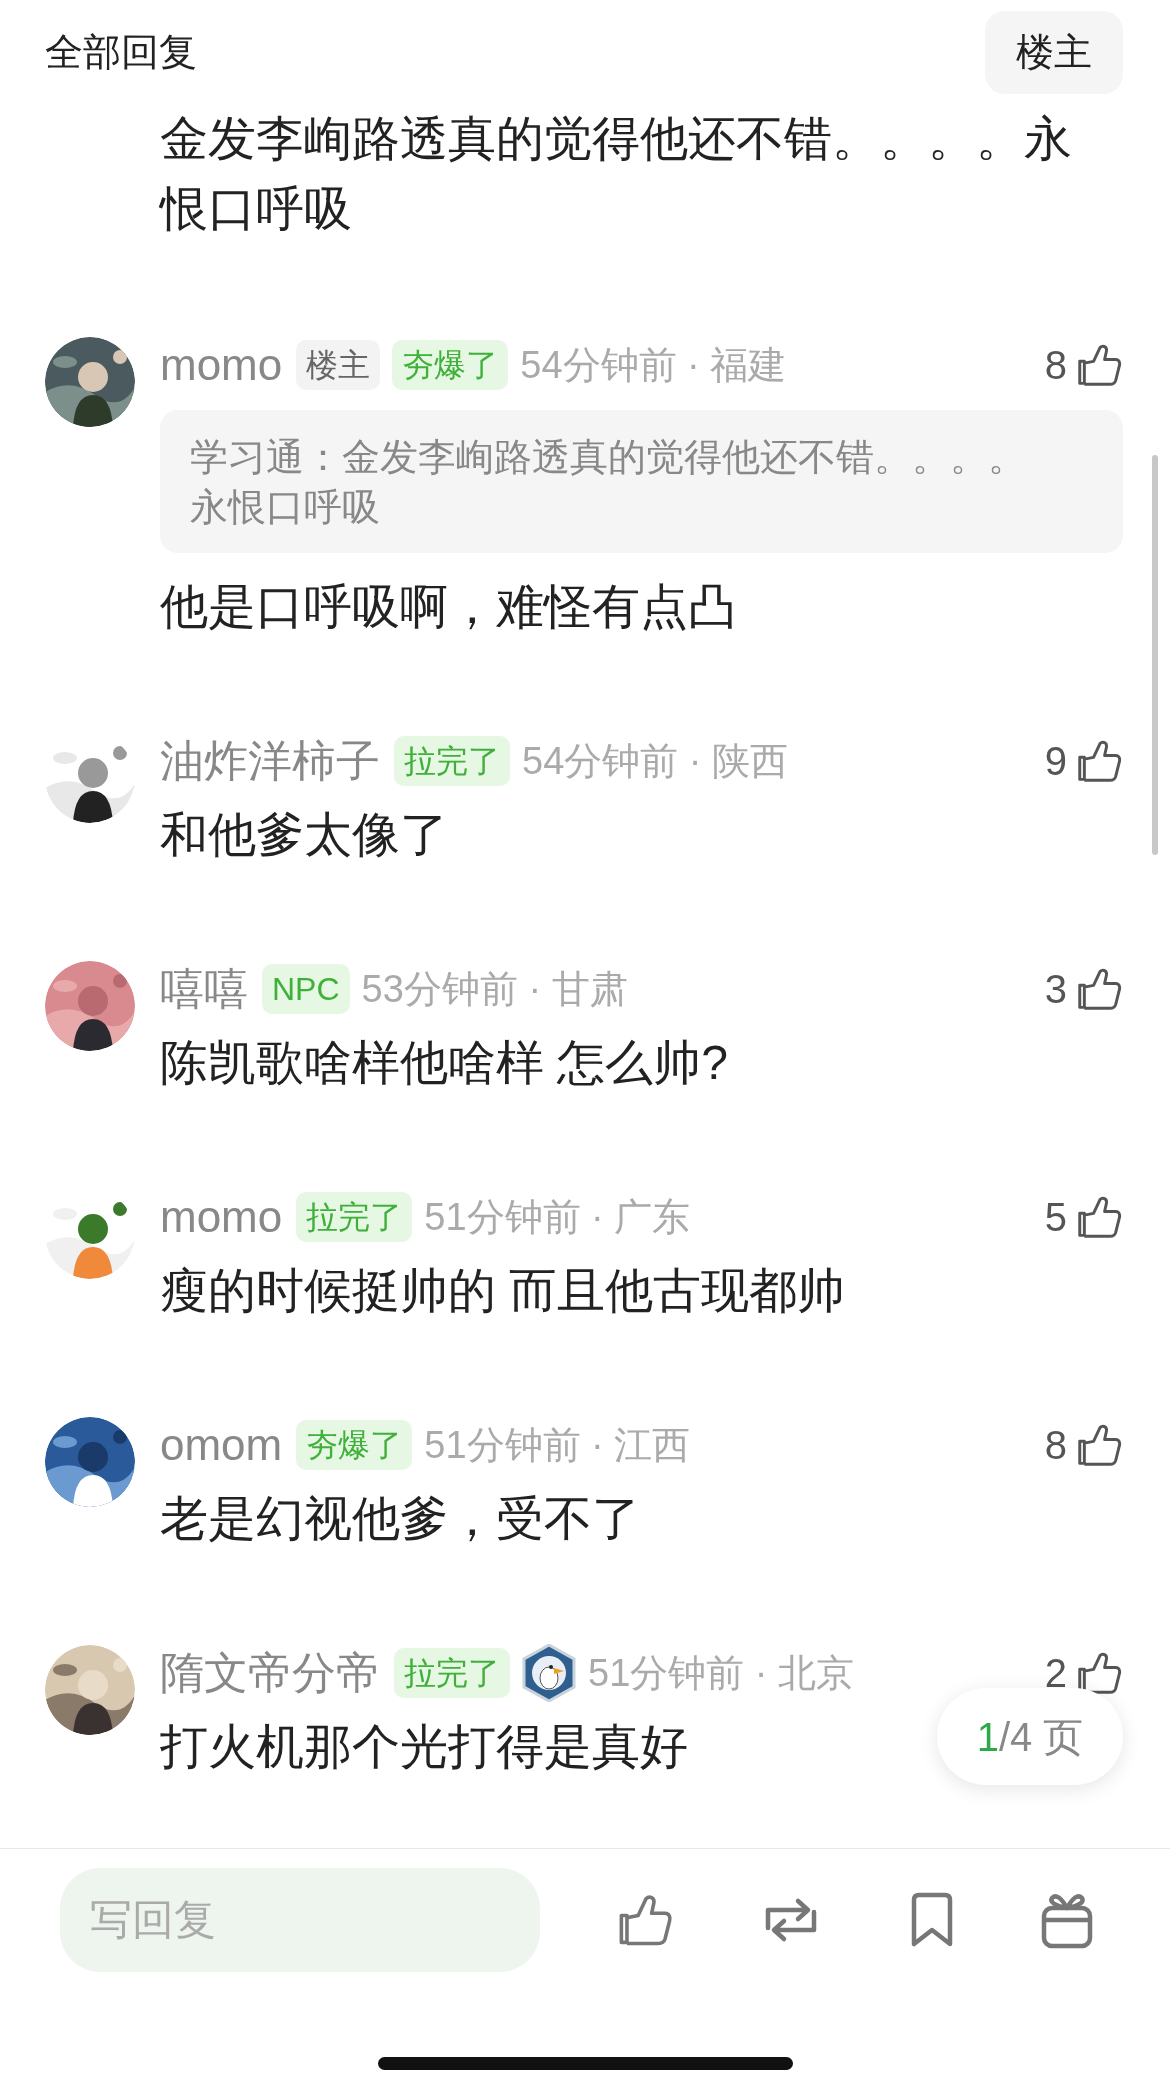 The height and width of the screenshot is (2097, 1170). Describe the element at coordinates (655, 761) in the screenshot. I see `timestamp-location: 54分钟前 · 陕西` at that location.